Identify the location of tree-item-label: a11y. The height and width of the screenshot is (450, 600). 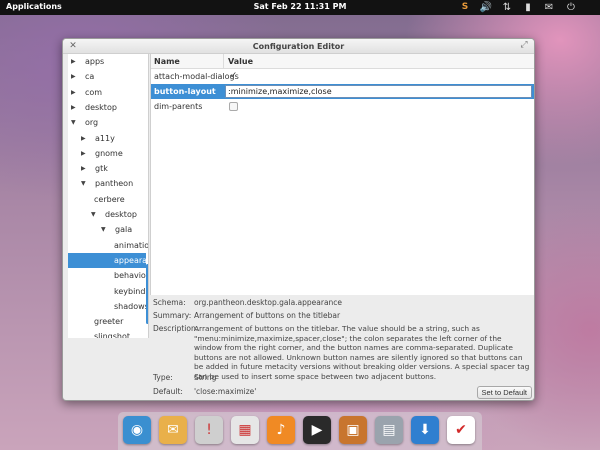
(105, 138).